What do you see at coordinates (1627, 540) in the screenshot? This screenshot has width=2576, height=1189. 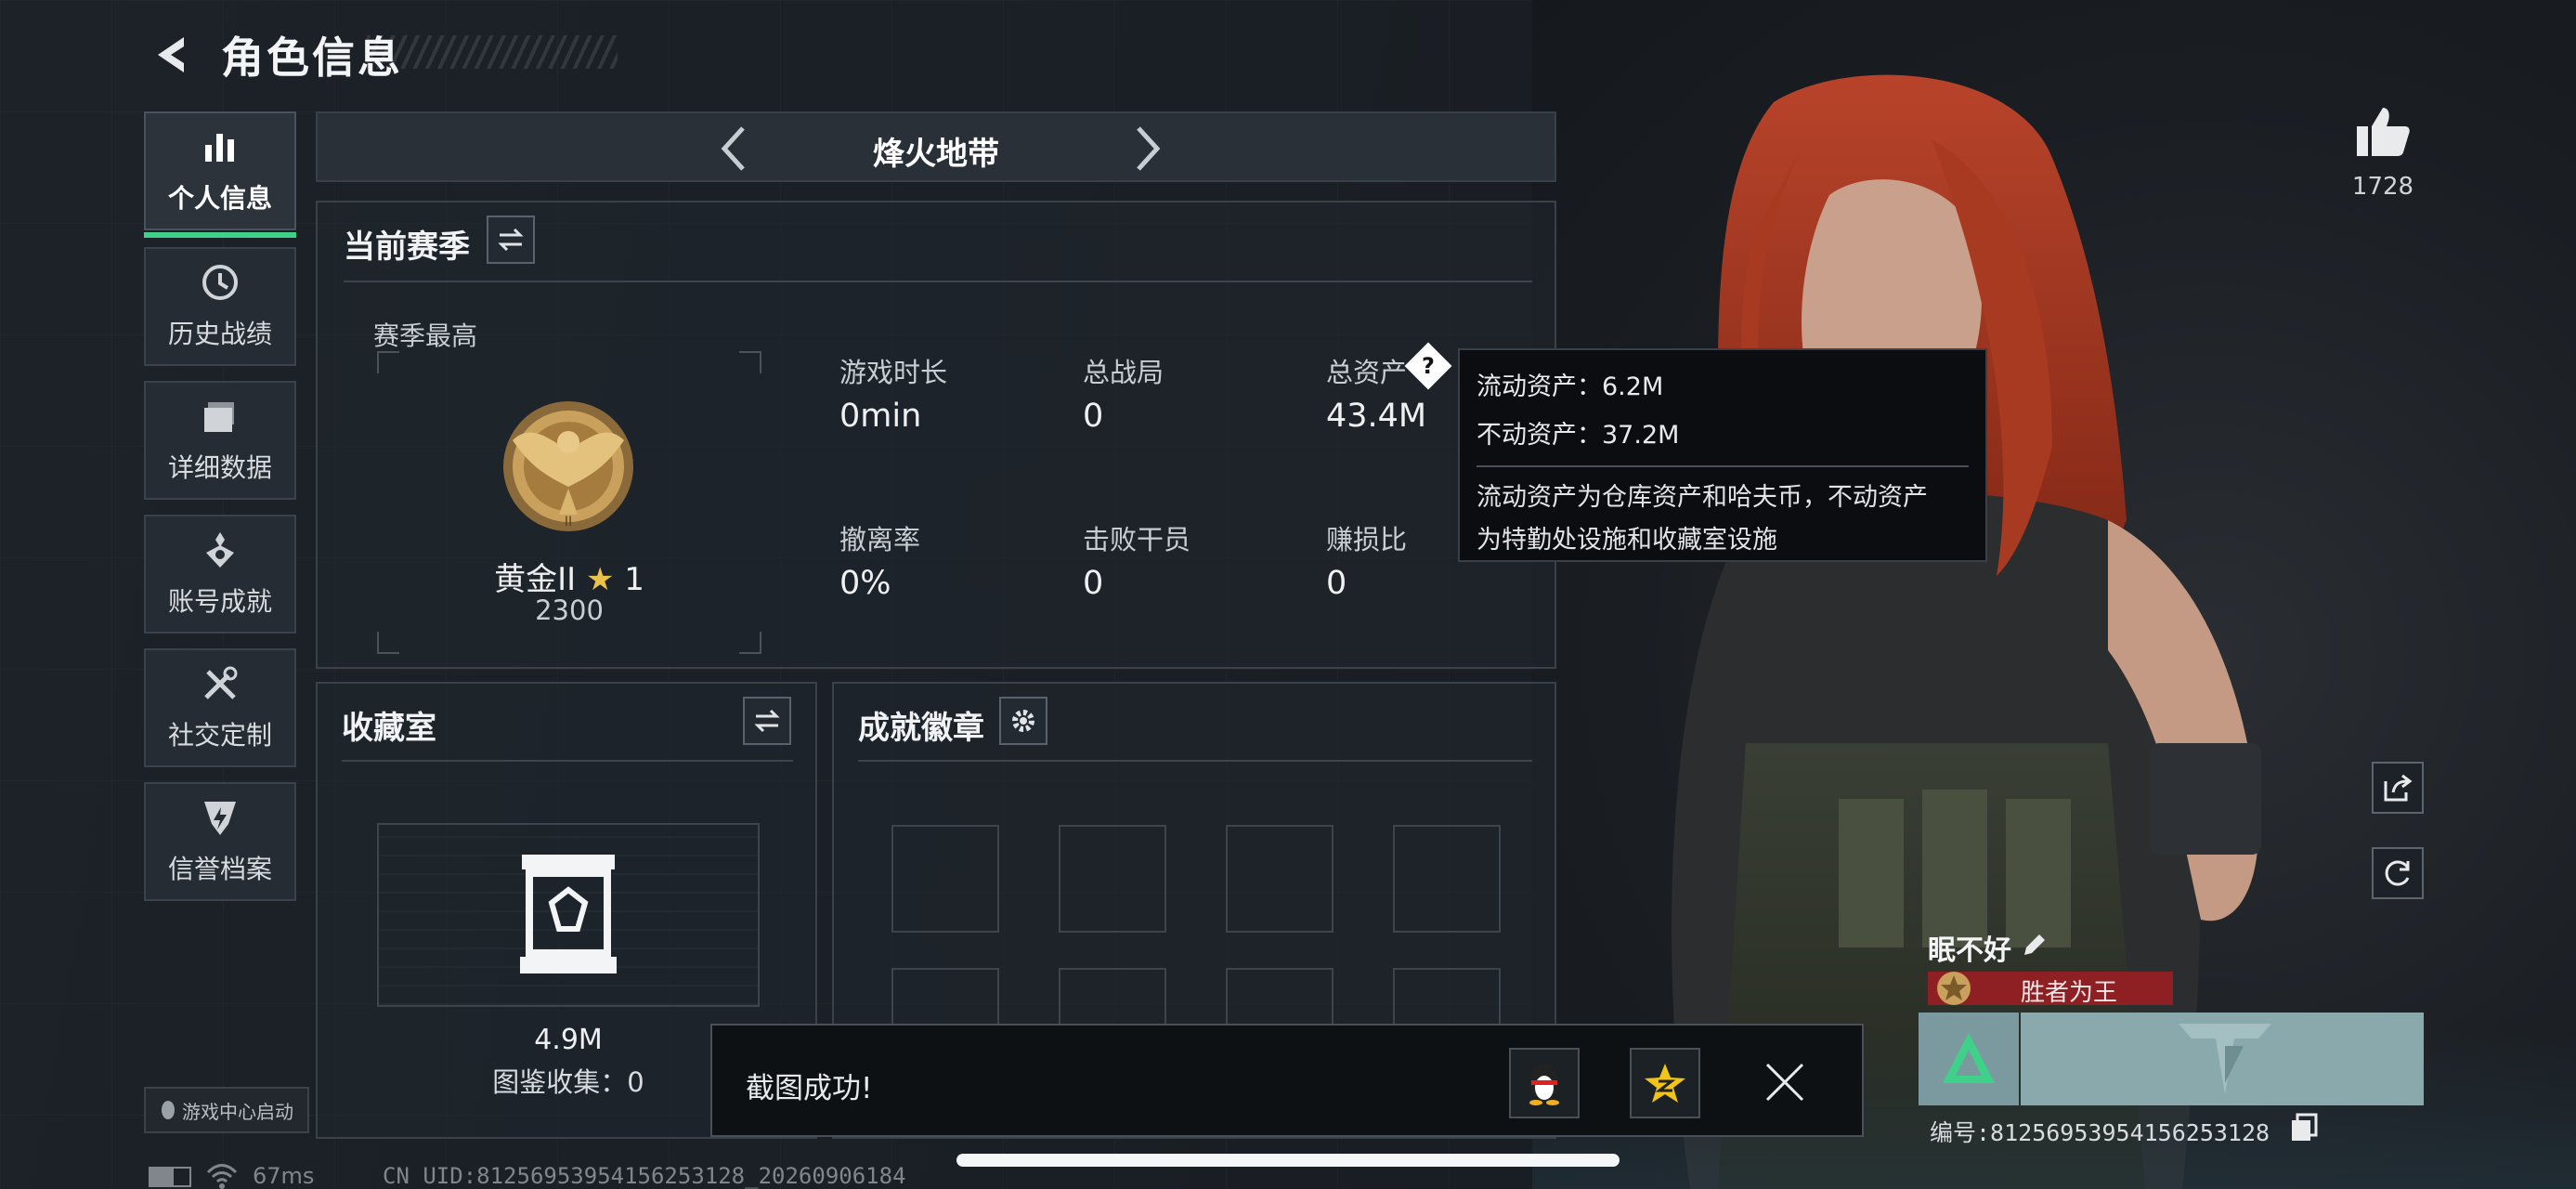 I see `tooltip-desc-2: 为特勤处设施和收藏室设施` at bounding box center [1627, 540].